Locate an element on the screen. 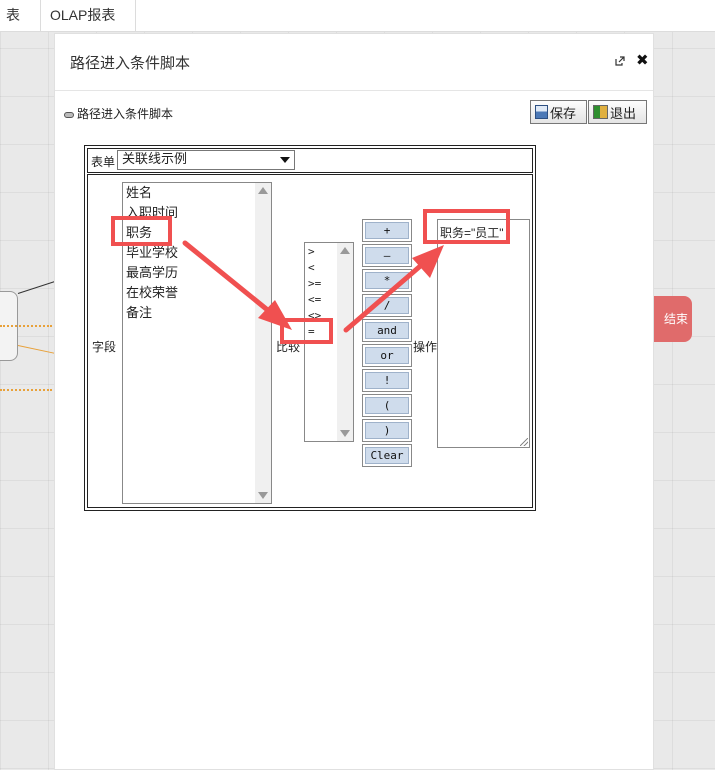 The height and width of the screenshot is (770, 715). top-tab-bar: 表 OLAP报表 is located at coordinates (357, 16).